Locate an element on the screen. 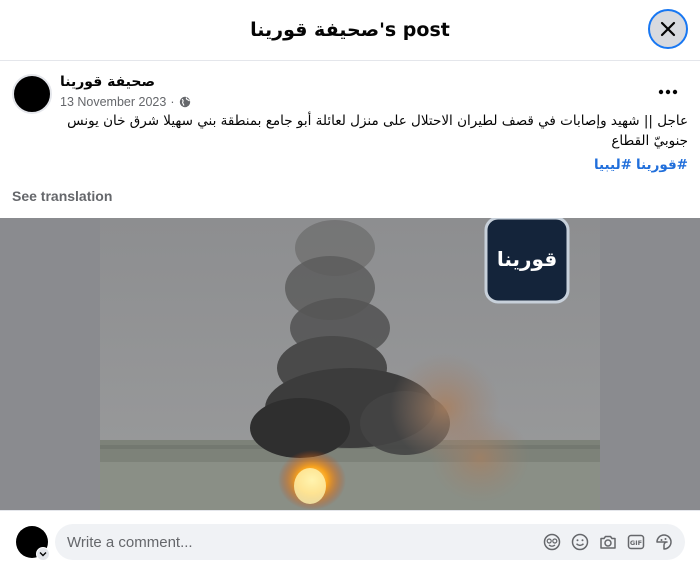  dialog-title: صحيفة قورينا's post is located at coordinates (350, 30).